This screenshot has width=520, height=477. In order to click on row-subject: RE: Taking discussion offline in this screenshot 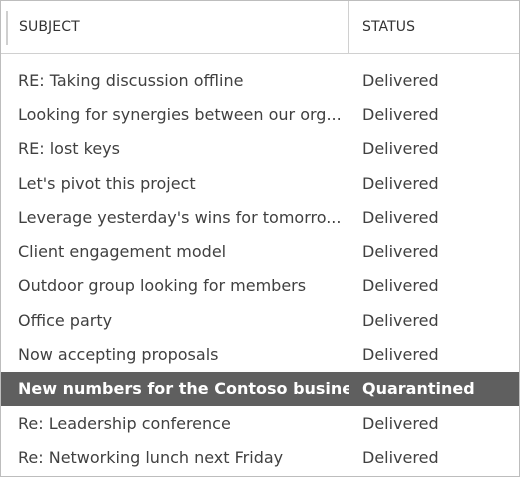, I will do `click(131, 80)`.